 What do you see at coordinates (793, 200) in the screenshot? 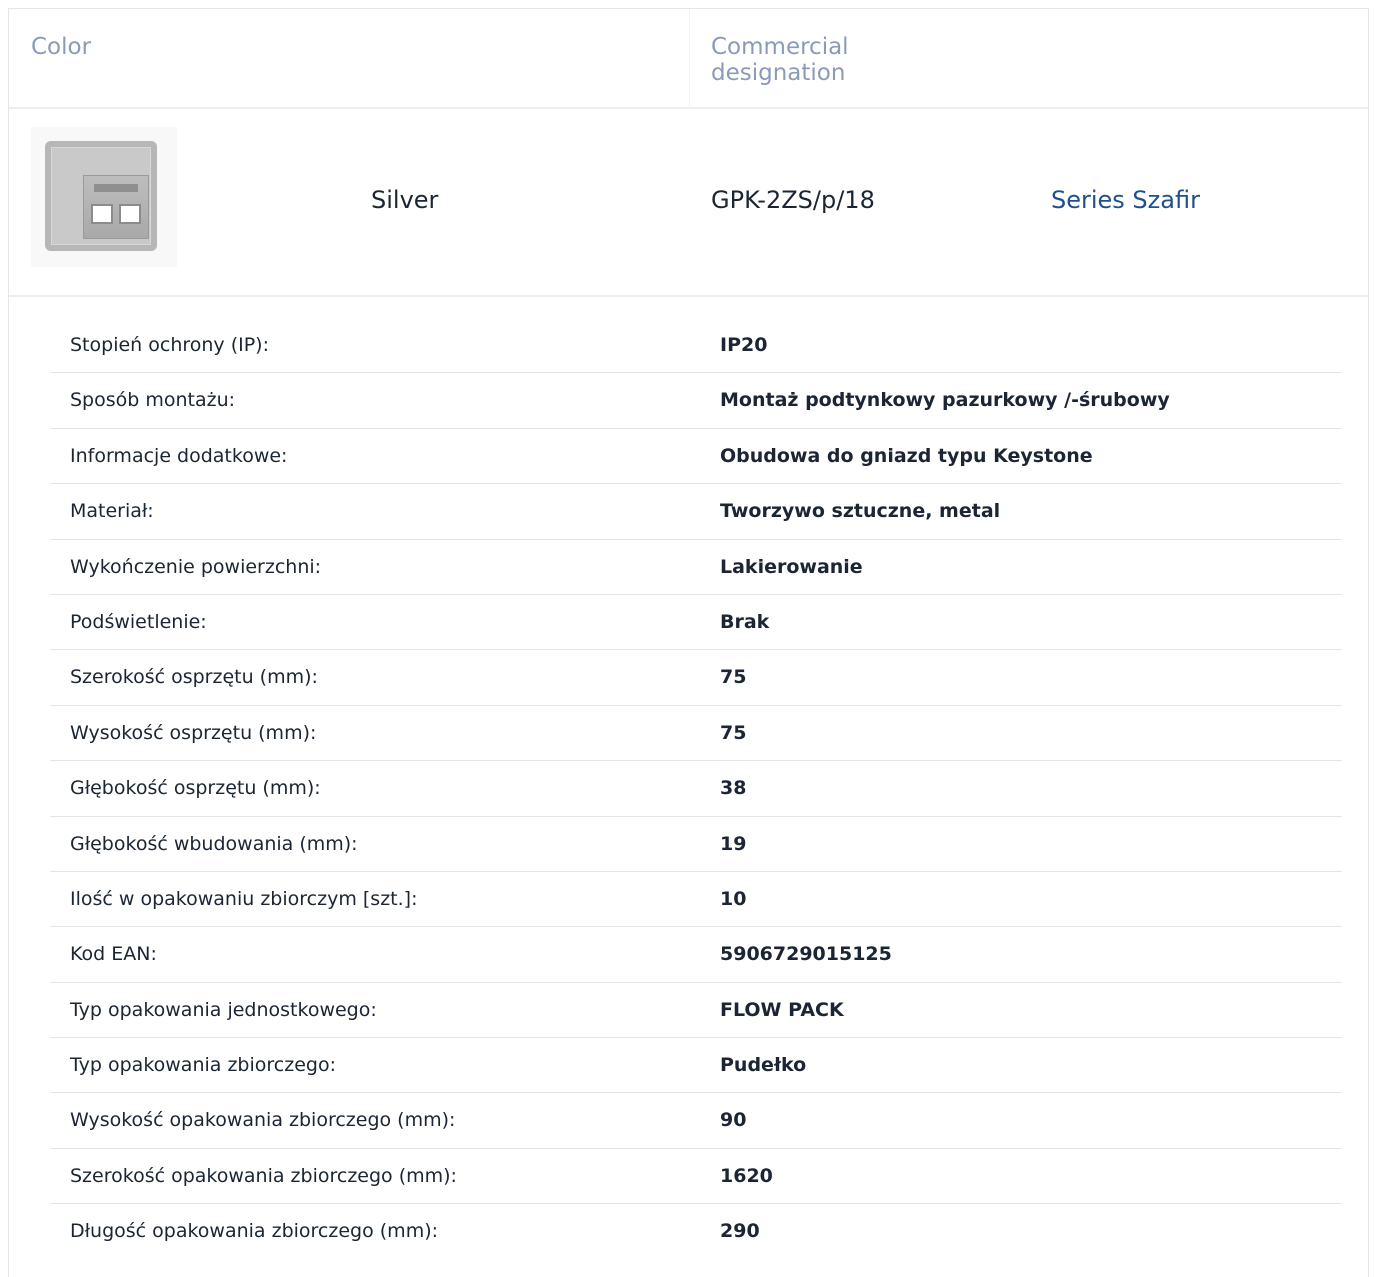
I see `product-code: GPK-2ZS/p/18` at bounding box center [793, 200].